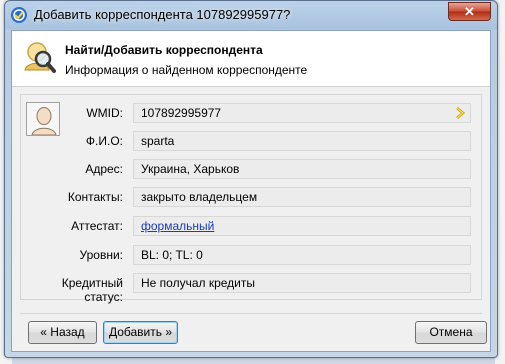 This screenshot has height=364, width=505. What do you see at coordinates (104, 169) in the screenshot?
I see `address-label: Адрес:` at bounding box center [104, 169].